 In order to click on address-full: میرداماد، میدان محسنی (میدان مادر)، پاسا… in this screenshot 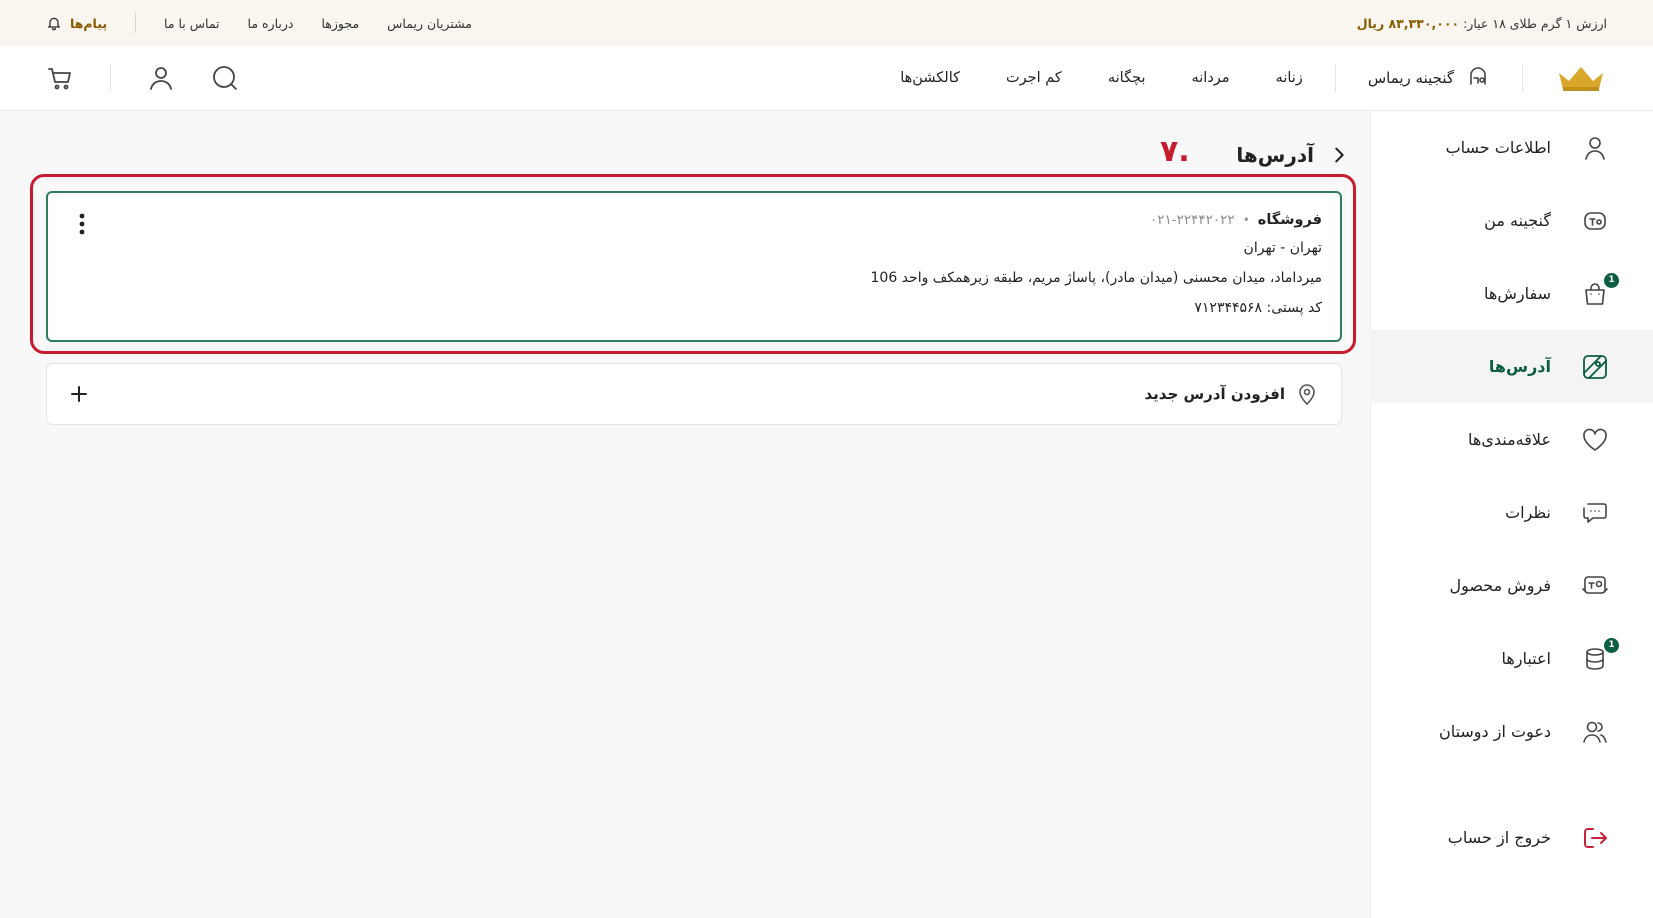, I will do `click(1096, 278)`.